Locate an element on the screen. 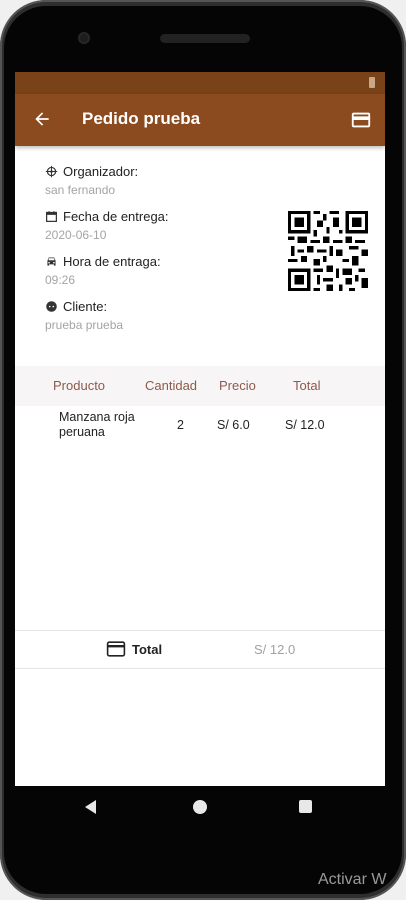  page-title: Pedido prueba is located at coordinates (141, 118).